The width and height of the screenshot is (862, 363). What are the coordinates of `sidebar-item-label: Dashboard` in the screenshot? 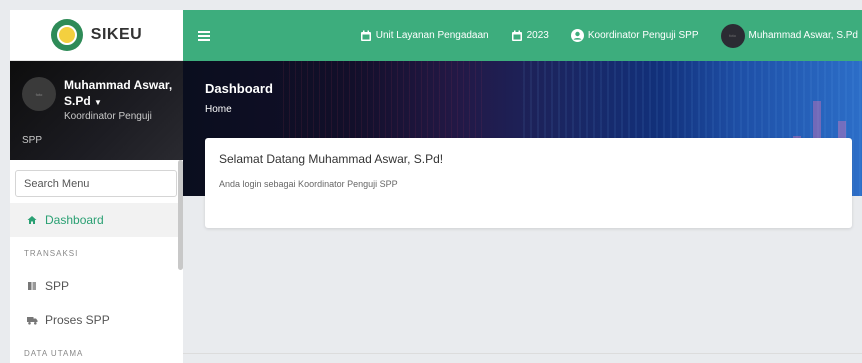 It's located at (74, 220).